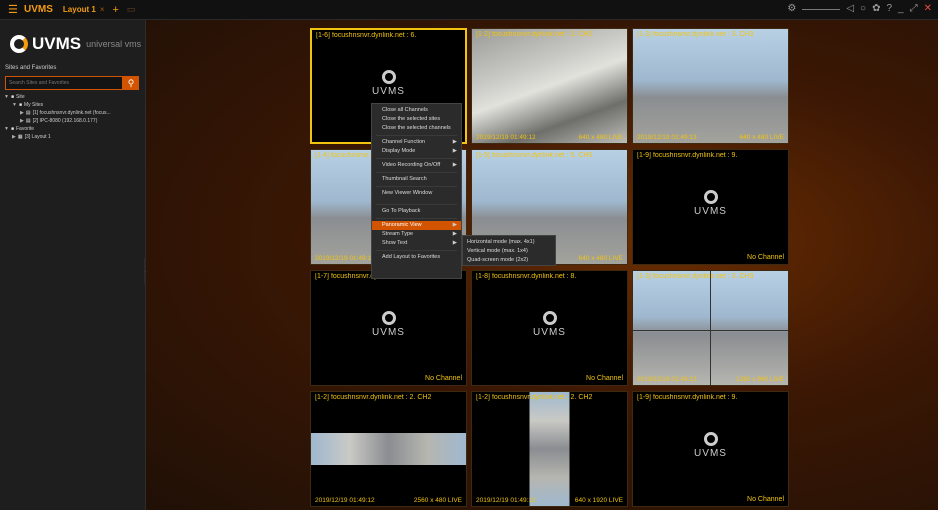 The width and height of the screenshot is (938, 510). I want to click on gear-icon: ✿, so click(876, 8).